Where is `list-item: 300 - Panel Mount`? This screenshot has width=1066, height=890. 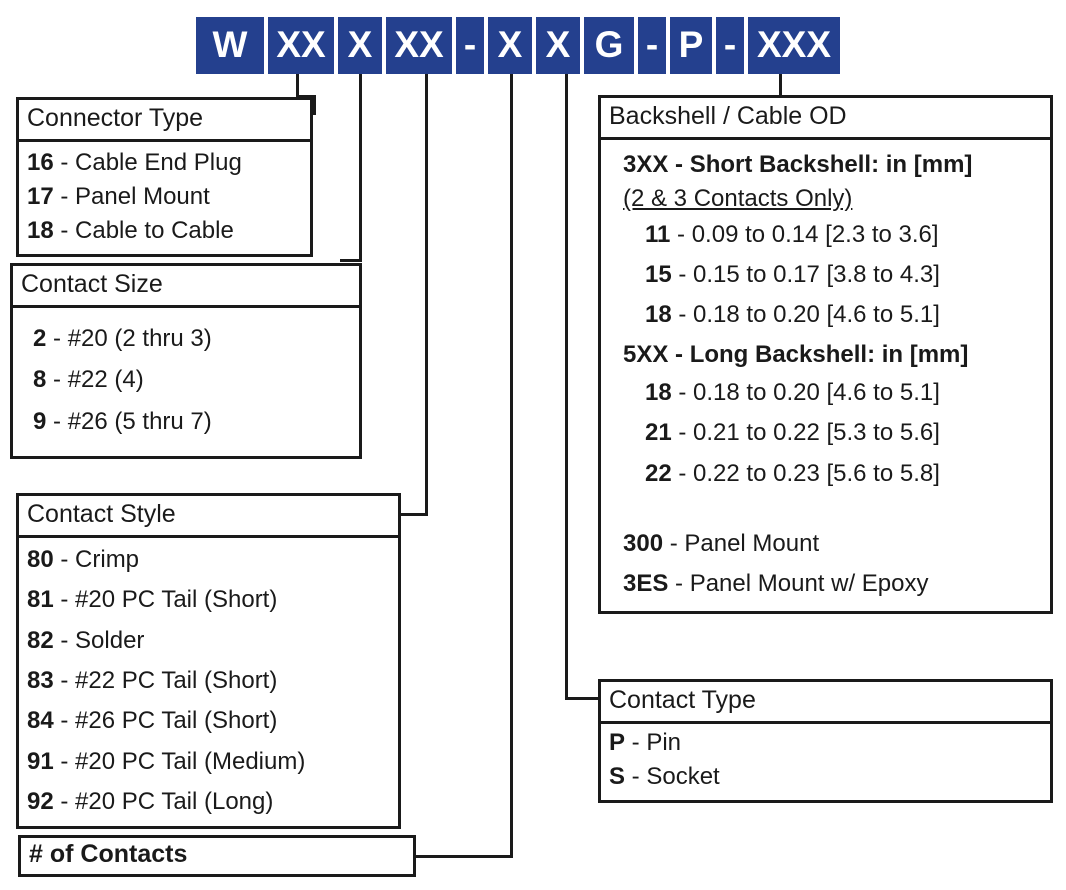 list-item: 300 - Panel Mount is located at coordinates (721, 543).